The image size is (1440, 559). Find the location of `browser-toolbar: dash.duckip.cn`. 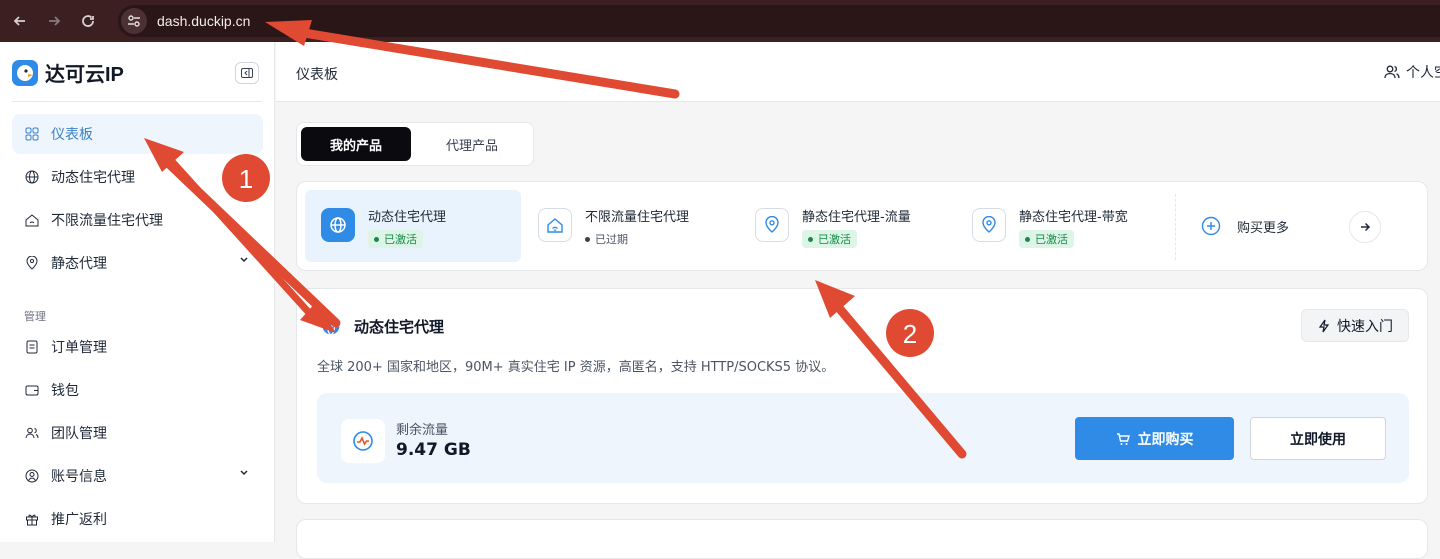

browser-toolbar: dash.duckip.cn is located at coordinates (720, 21).